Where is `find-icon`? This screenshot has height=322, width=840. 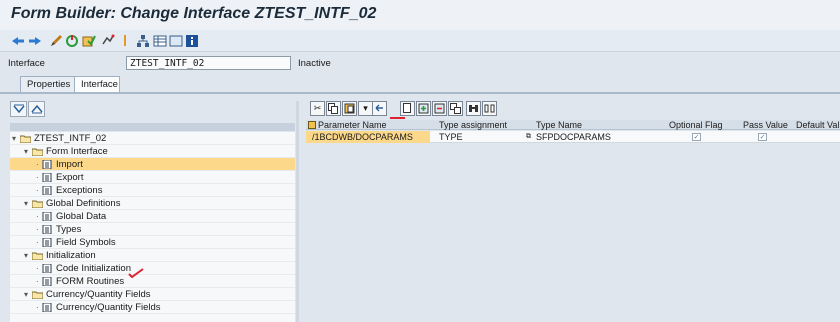
find-icon is located at coordinates (473, 108).